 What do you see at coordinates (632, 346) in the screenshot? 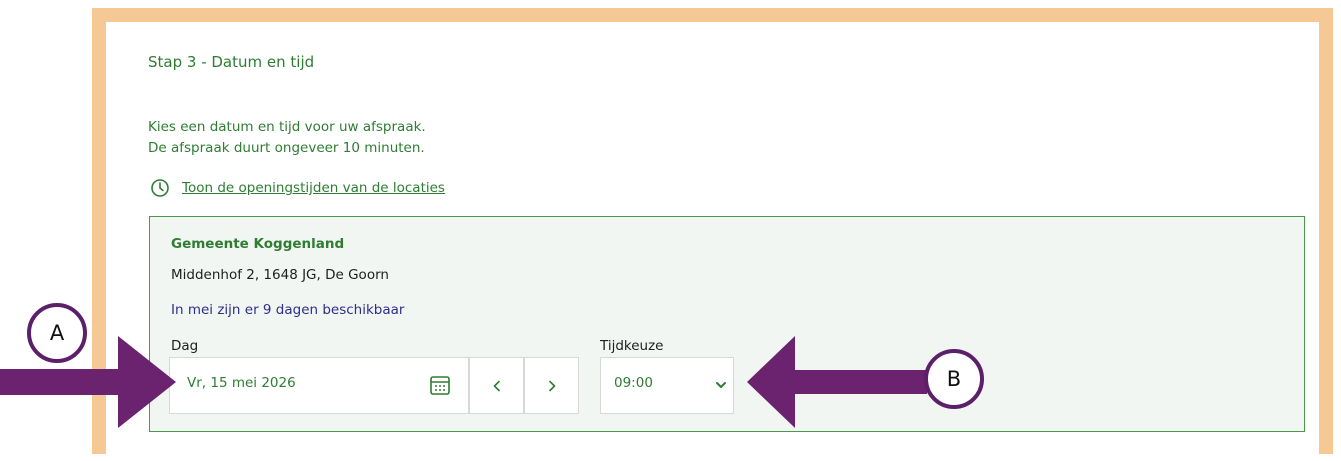
I see `time-label: Tijdkeuze` at bounding box center [632, 346].